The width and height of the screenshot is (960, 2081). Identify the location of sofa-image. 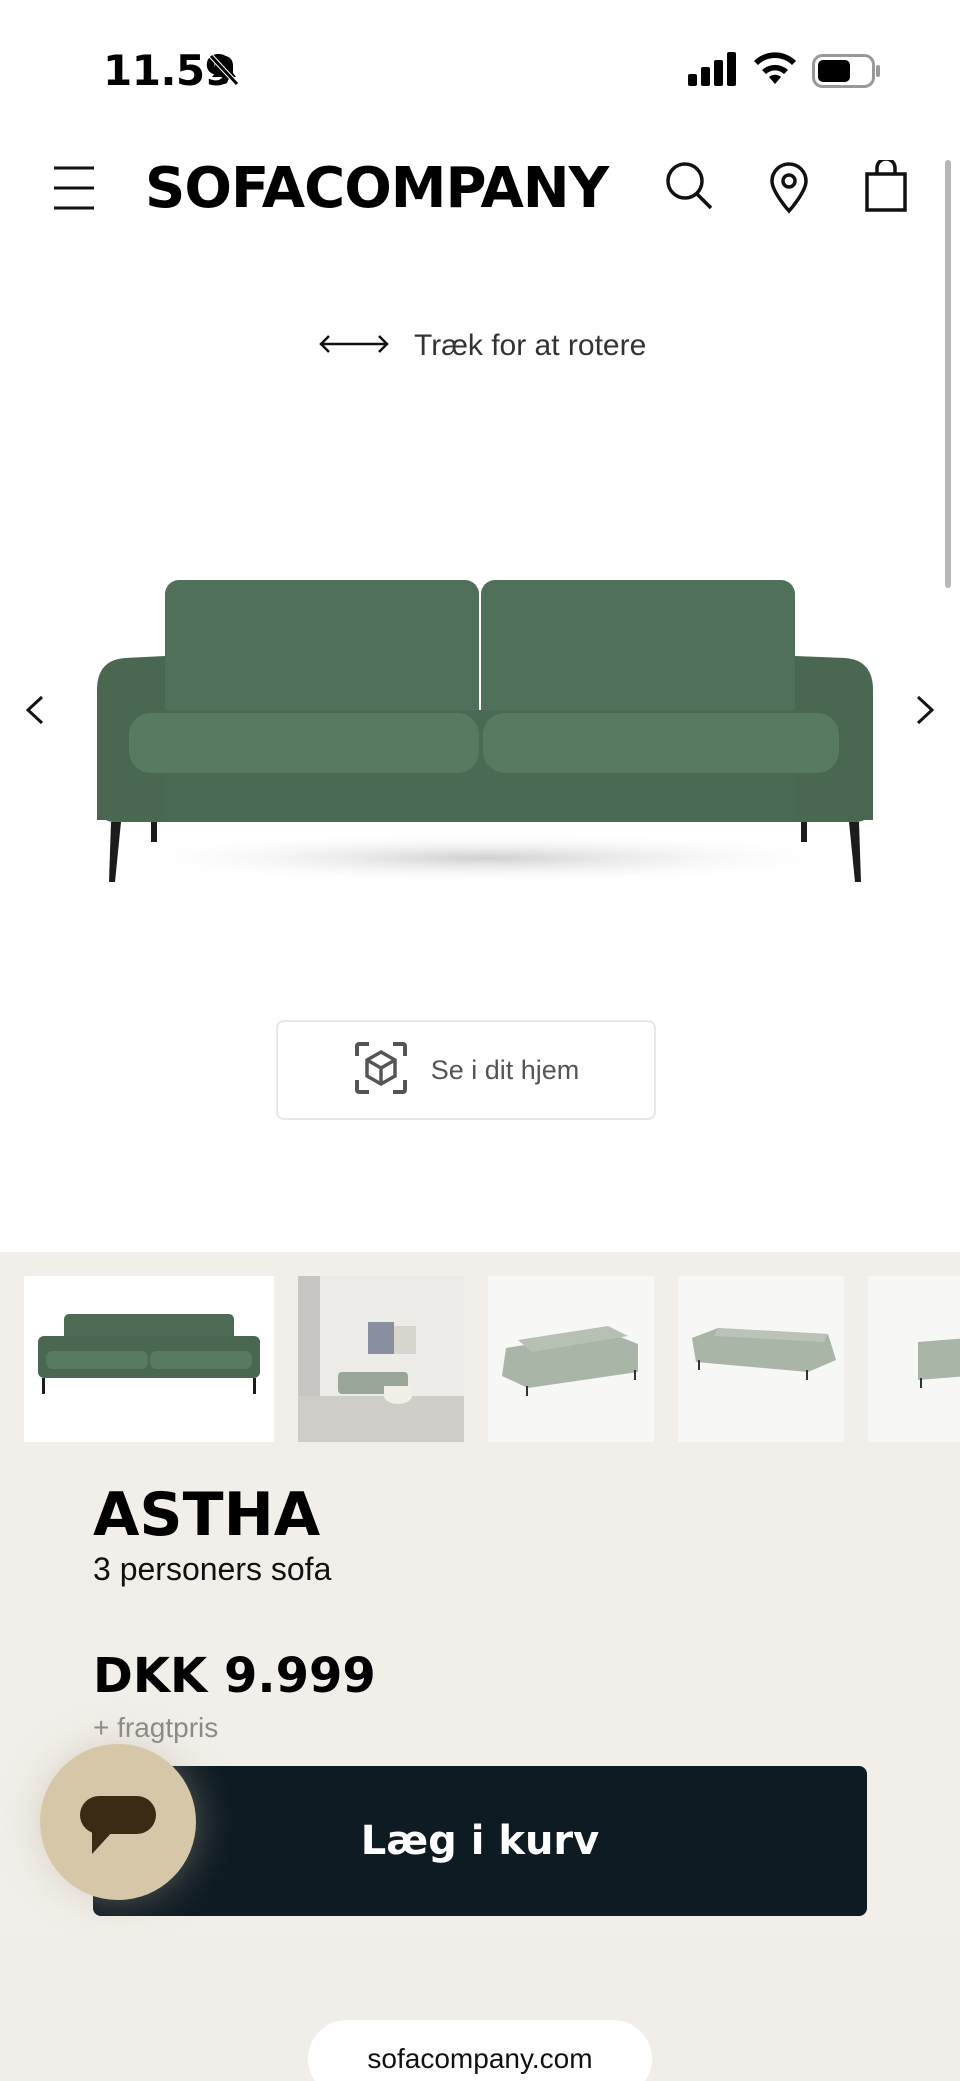
(485, 722).